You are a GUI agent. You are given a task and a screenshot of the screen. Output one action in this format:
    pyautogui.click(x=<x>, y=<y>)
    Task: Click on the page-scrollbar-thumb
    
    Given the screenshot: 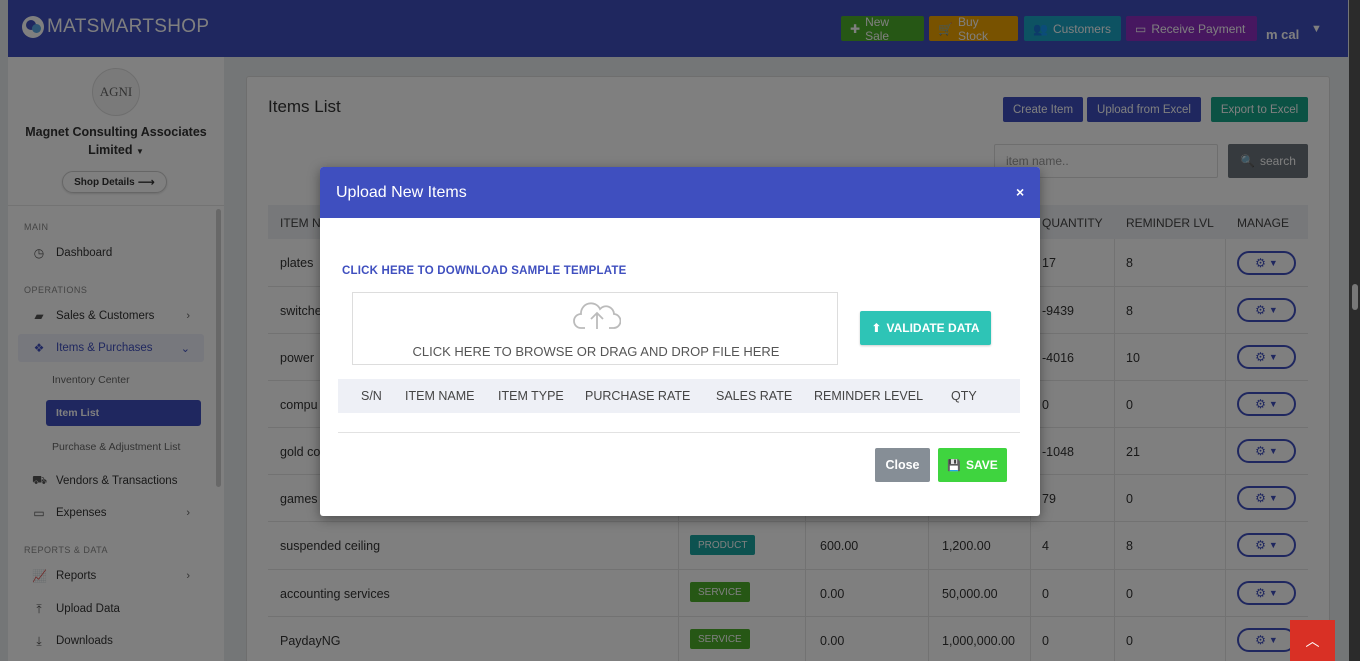 What is the action you would take?
    pyautogui.click(x=1355, y=297)
    